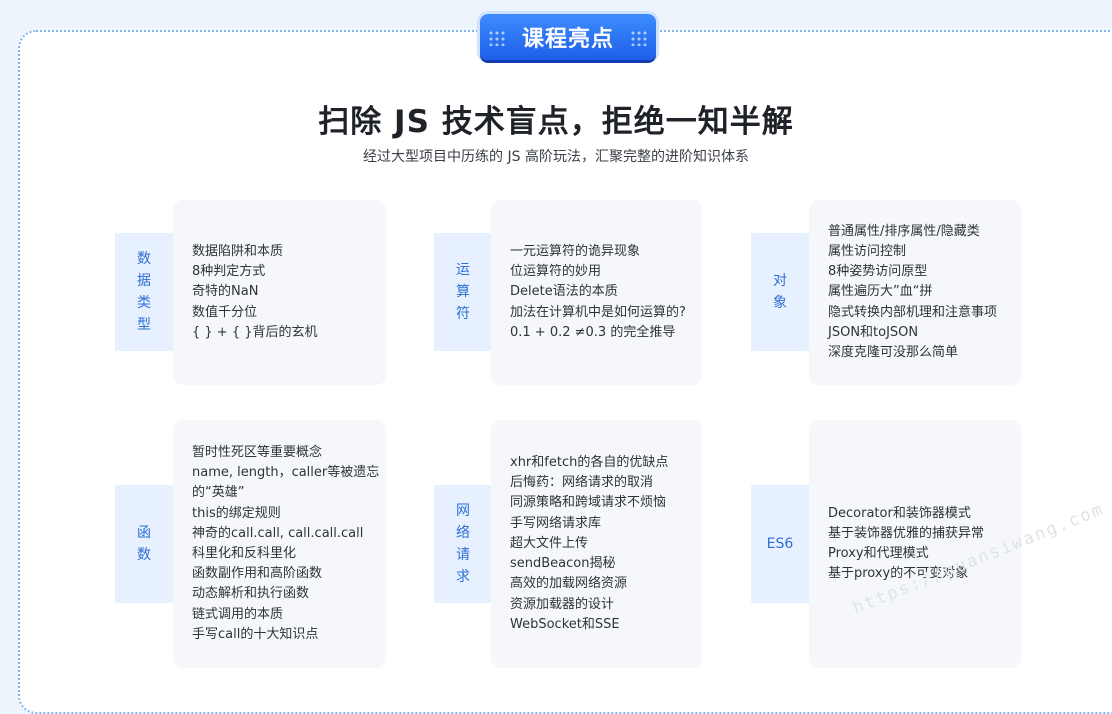  I want to click on list-item: xhr和fetch的各自的优缺点, so click(589, 463).